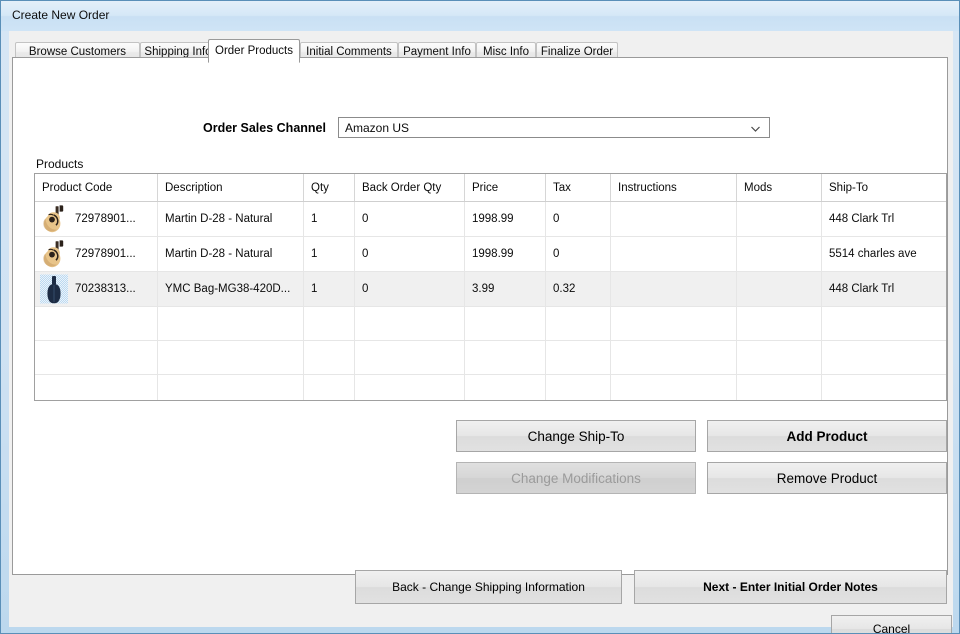 This screenshot has width=960, height=634. What do you see at coordinates (883, 188) in the screenshot?
I see `column-header-ship-to: Ship-To` at bounding box center [883, 188].